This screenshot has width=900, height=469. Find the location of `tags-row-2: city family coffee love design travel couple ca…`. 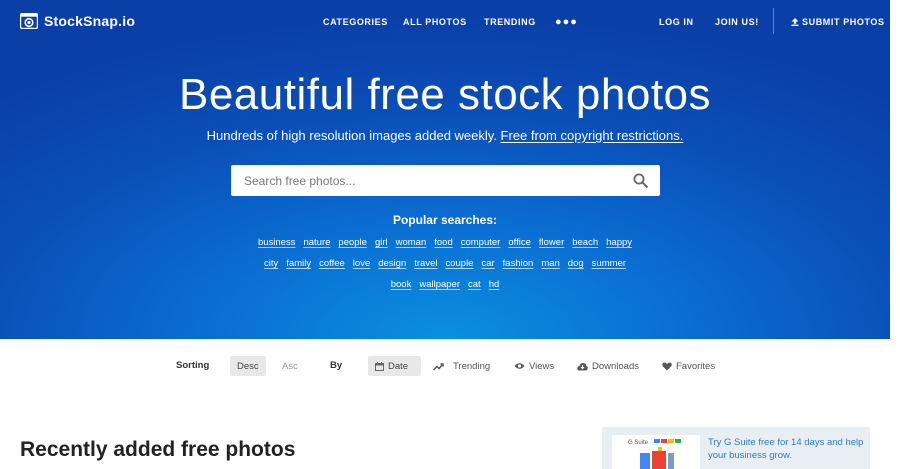

tags-row-2: city family coffee love design travel couple ca… is located at coordinates (445, 263).